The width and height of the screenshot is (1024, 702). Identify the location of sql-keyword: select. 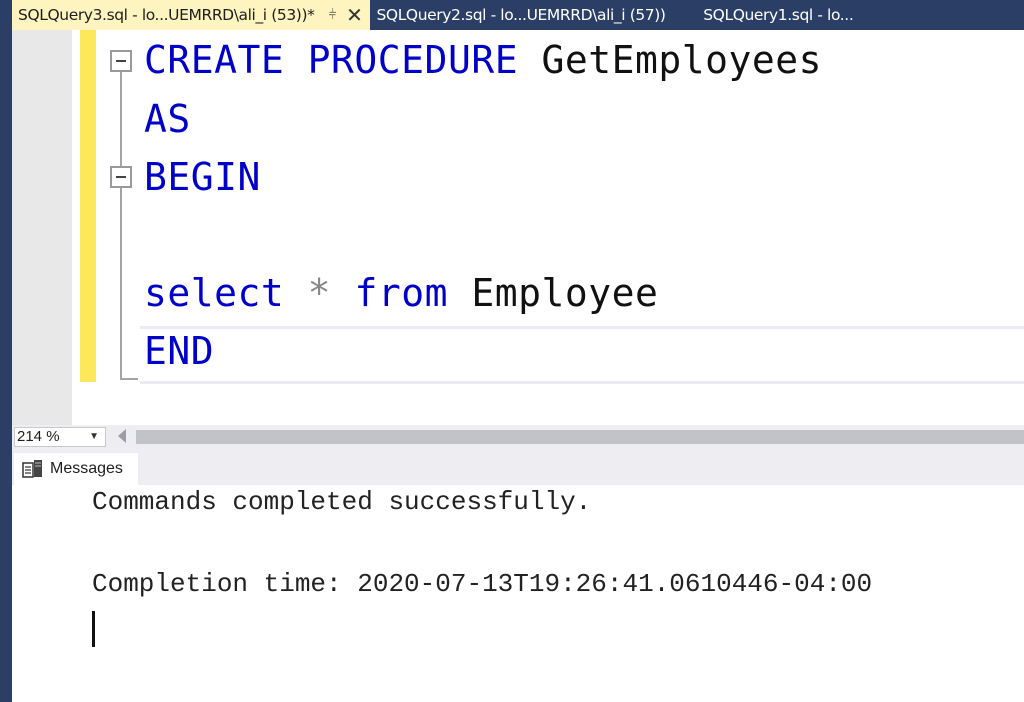
(214, 293).